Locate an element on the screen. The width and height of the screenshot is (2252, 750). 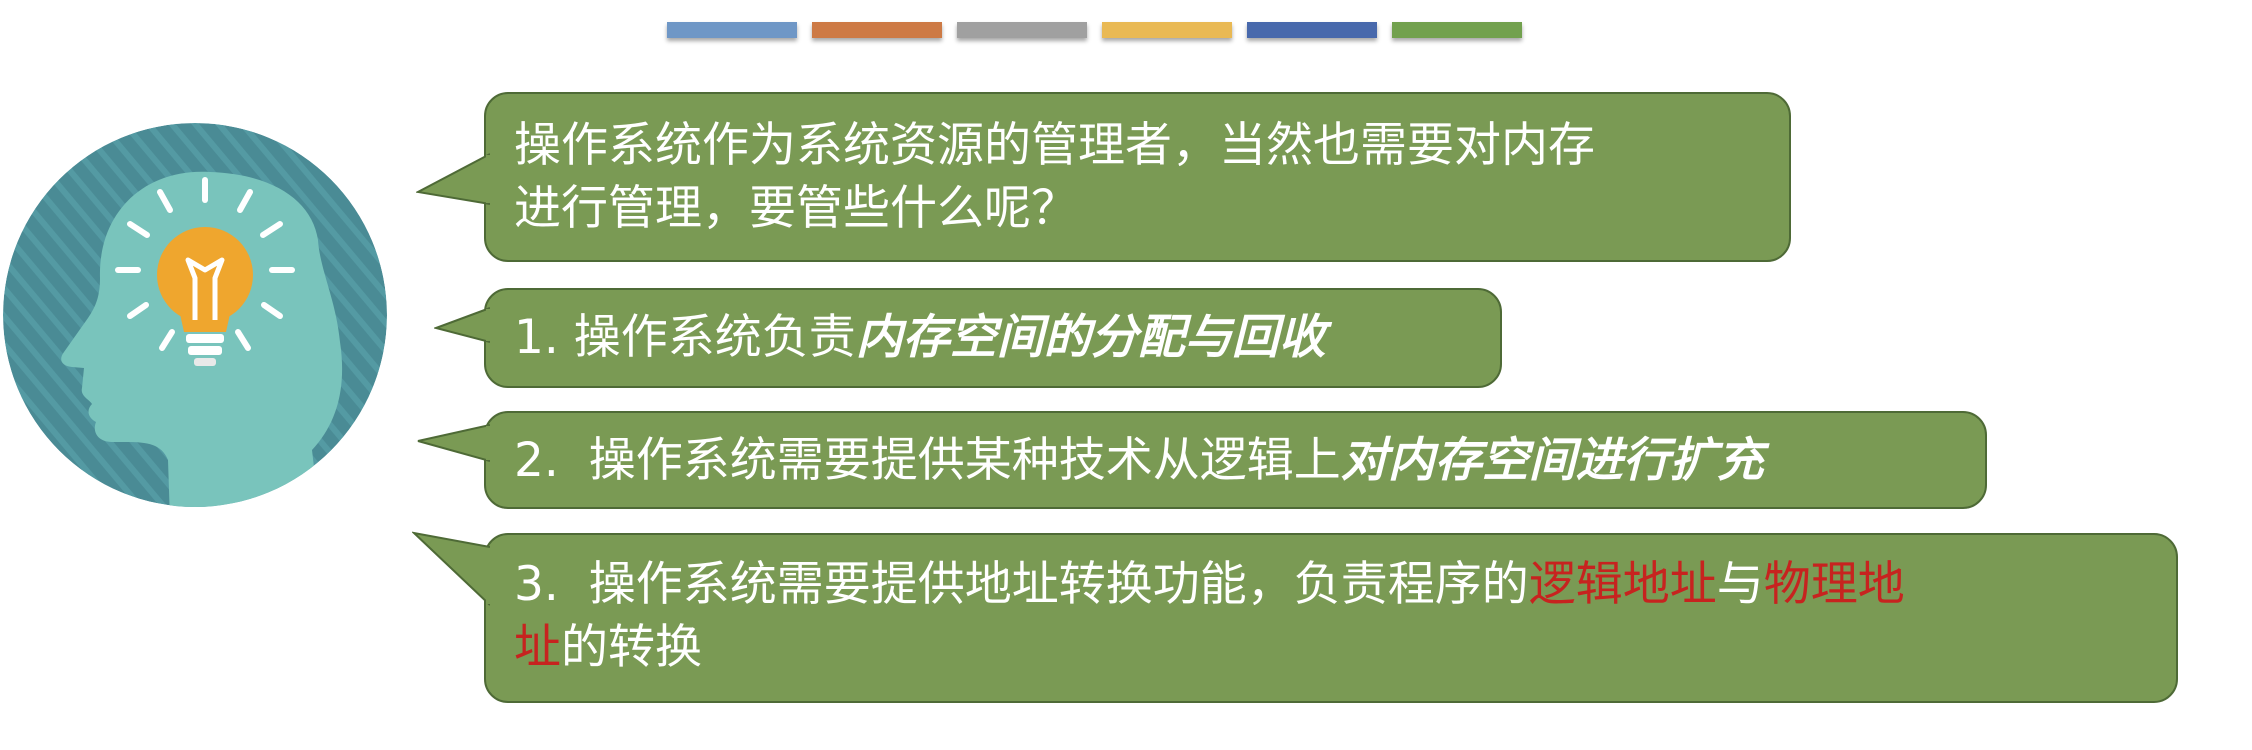
point-2-prefix: 2. 操作系统需要提供某种技术从逻辑上 is located at coordinates (927, 460).